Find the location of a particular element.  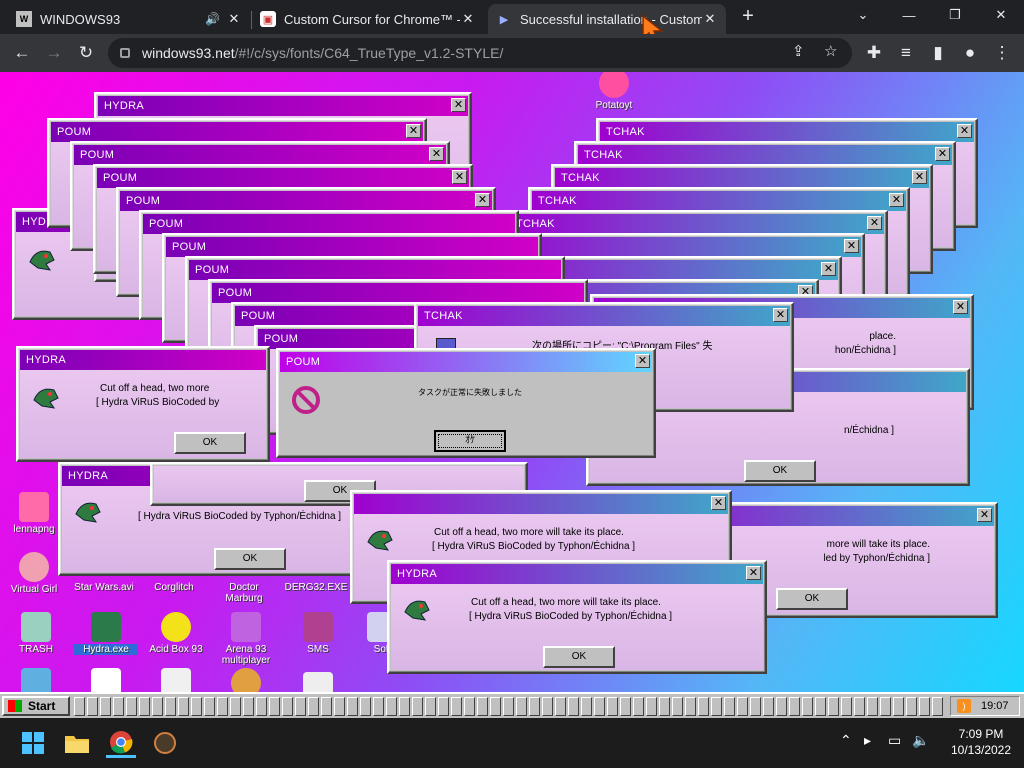

tab-windows93: W WINDOWS93 🔊 ✕ is located at coordinates (129, 19).